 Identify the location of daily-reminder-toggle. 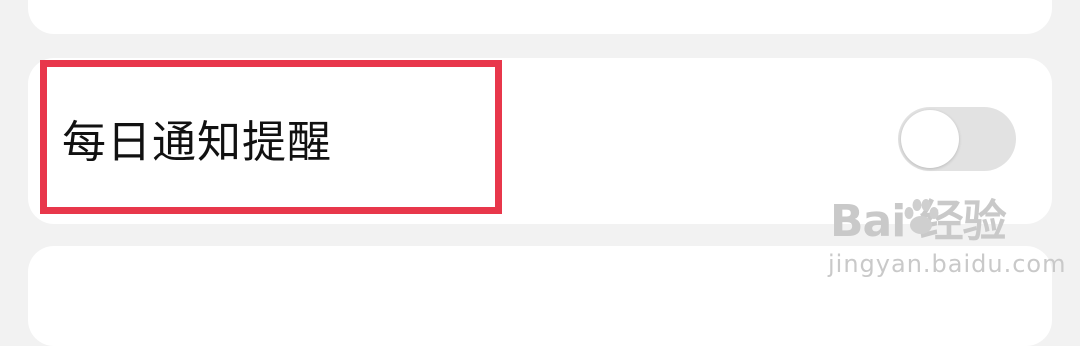
(957, 139).